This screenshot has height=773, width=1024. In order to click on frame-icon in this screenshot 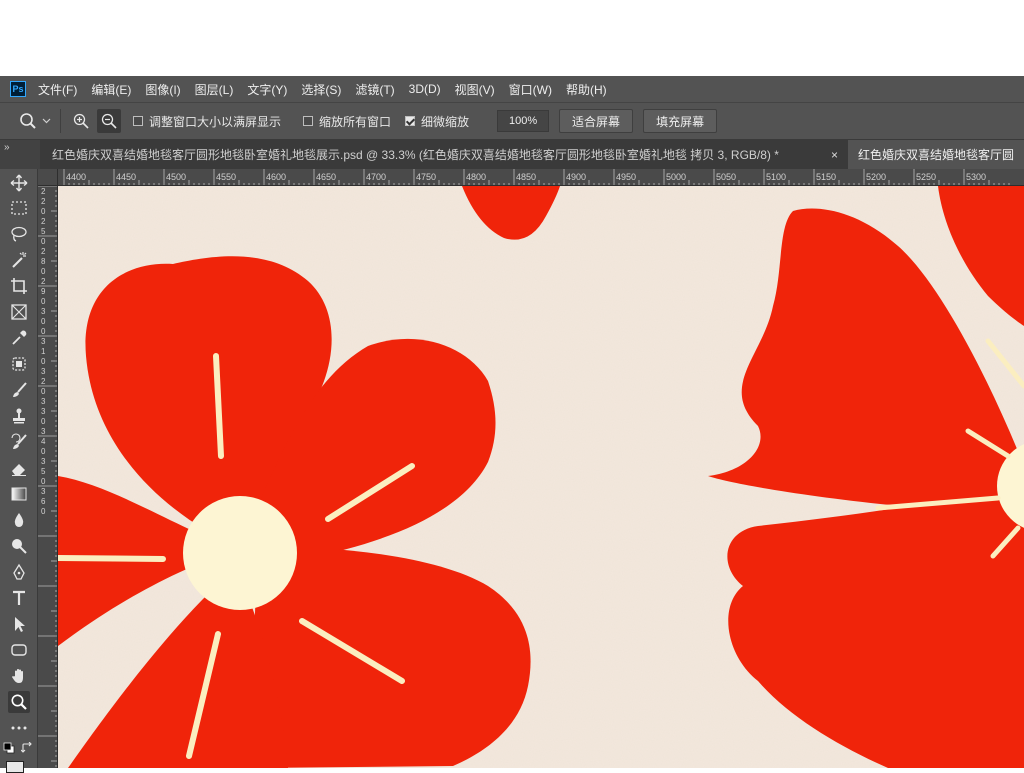, I will do `click(19, 312)`.